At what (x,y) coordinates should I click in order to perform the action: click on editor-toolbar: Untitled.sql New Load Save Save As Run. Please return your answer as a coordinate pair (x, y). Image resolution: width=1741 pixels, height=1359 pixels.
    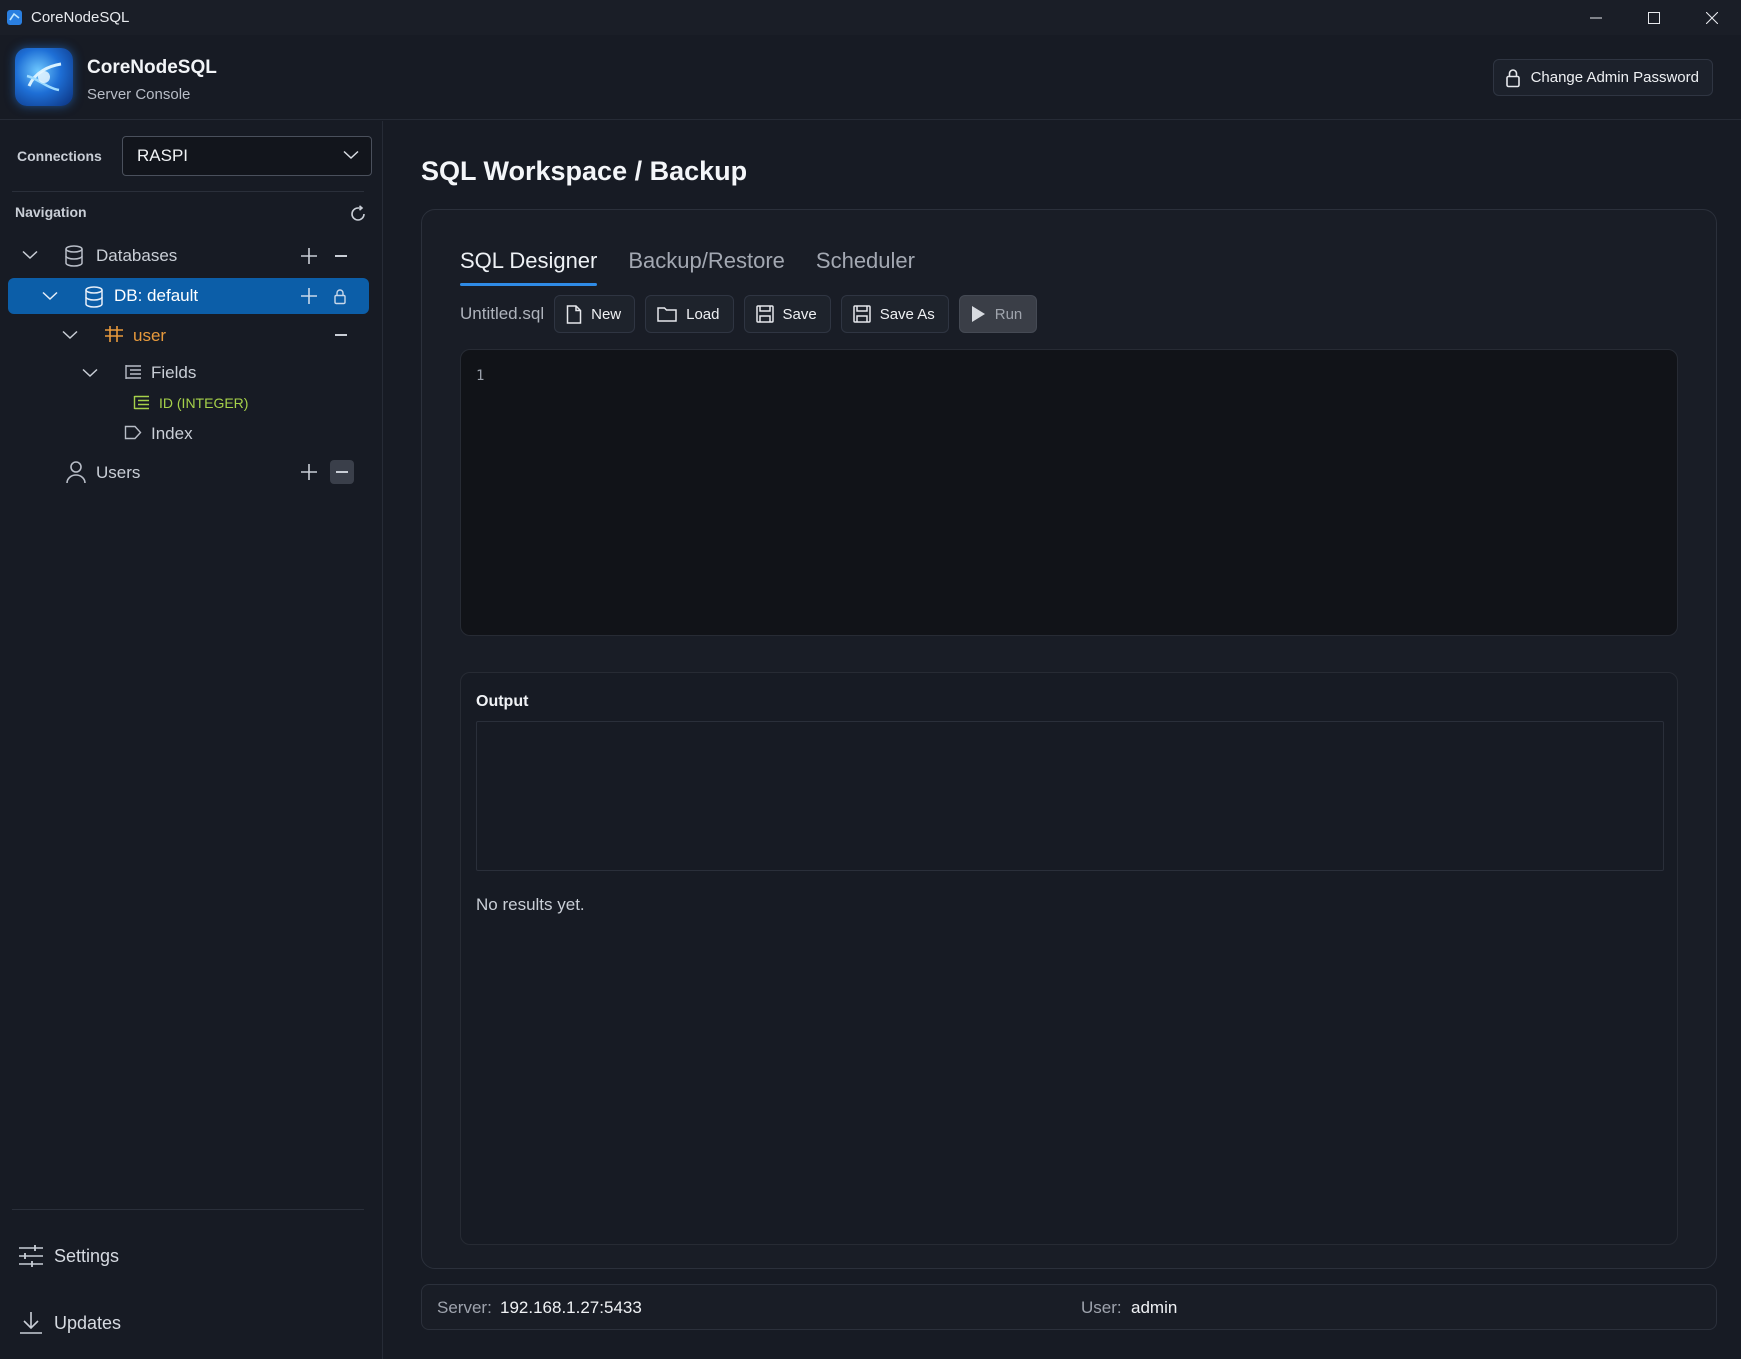
    Looking at the image, I should click on (749, 314).